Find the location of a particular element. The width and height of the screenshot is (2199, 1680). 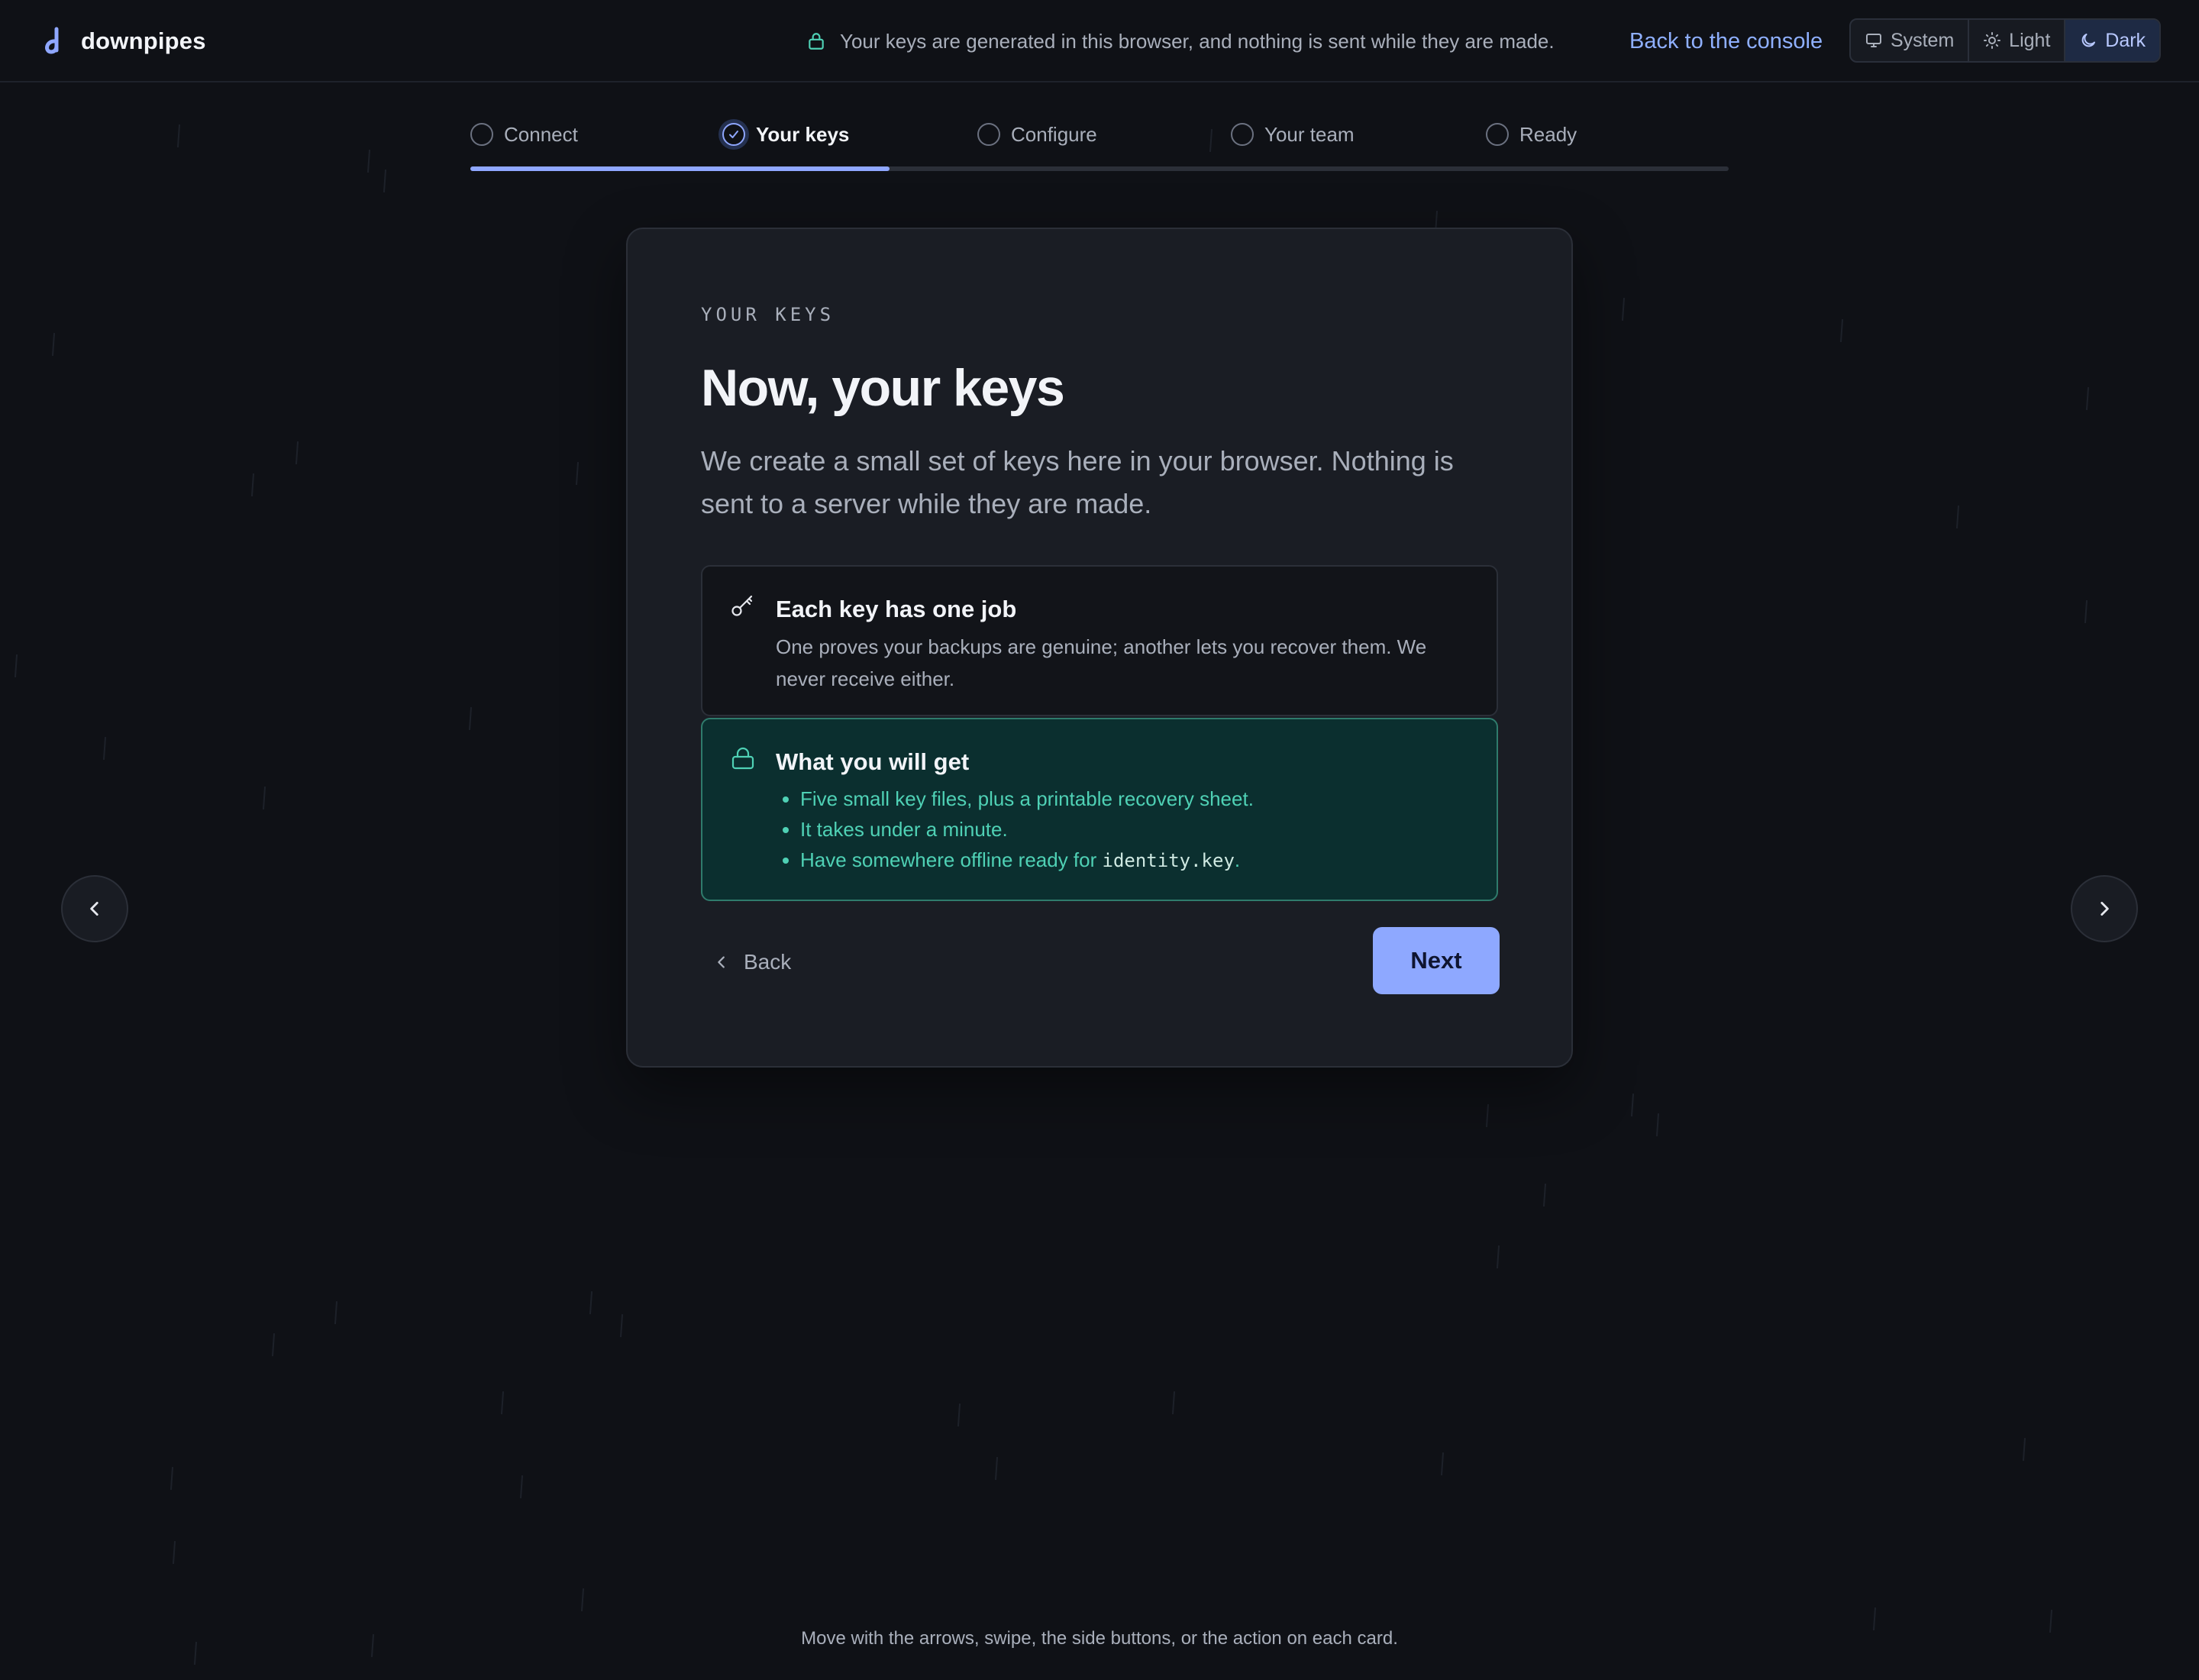

next-card-button is located at coordinates (2104, 908).